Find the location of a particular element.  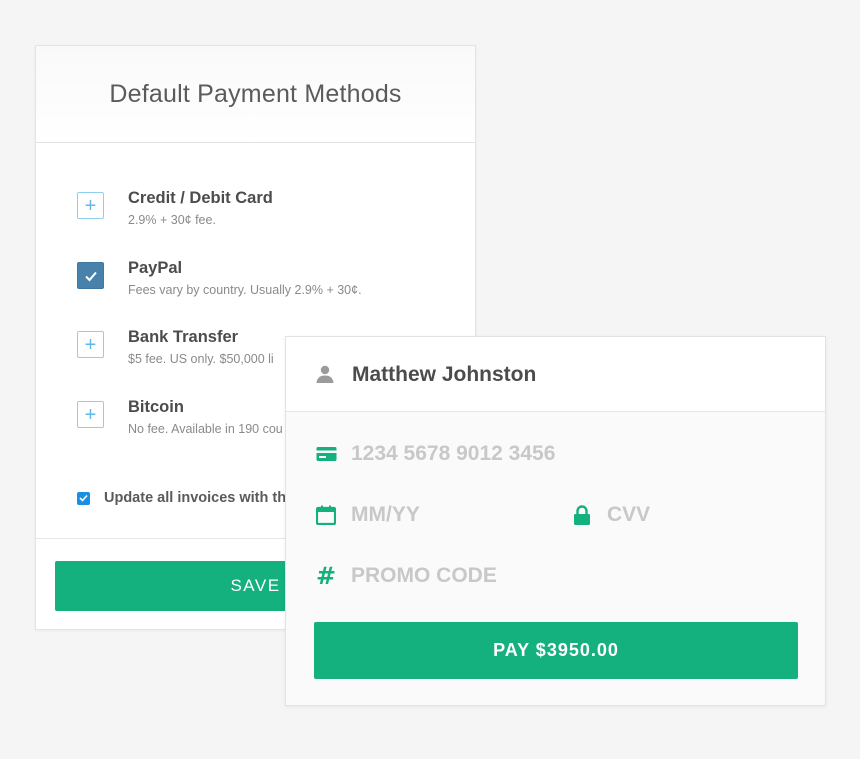

add-bitcoin-button: + is located at coordinates (90, 414).